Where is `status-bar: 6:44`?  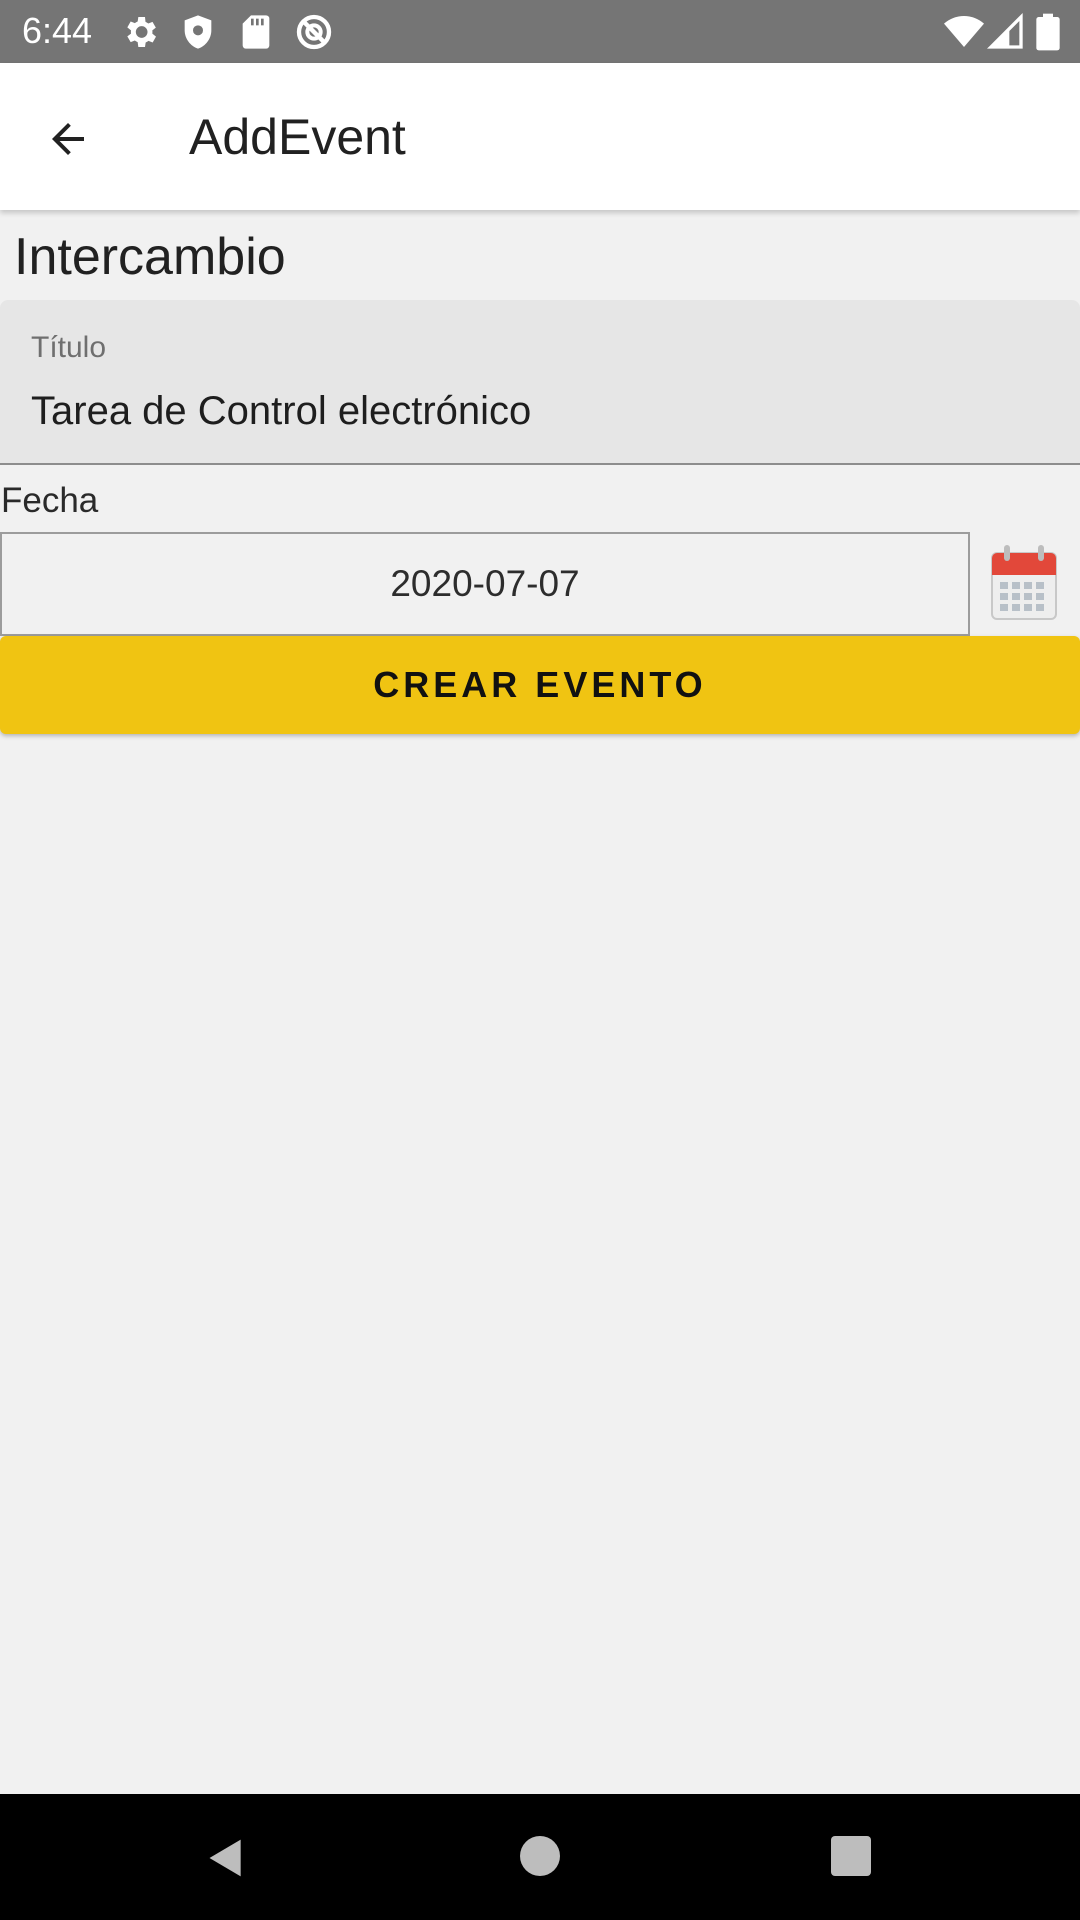 status-bar: 6:44 is located at coordinates (540, 31).